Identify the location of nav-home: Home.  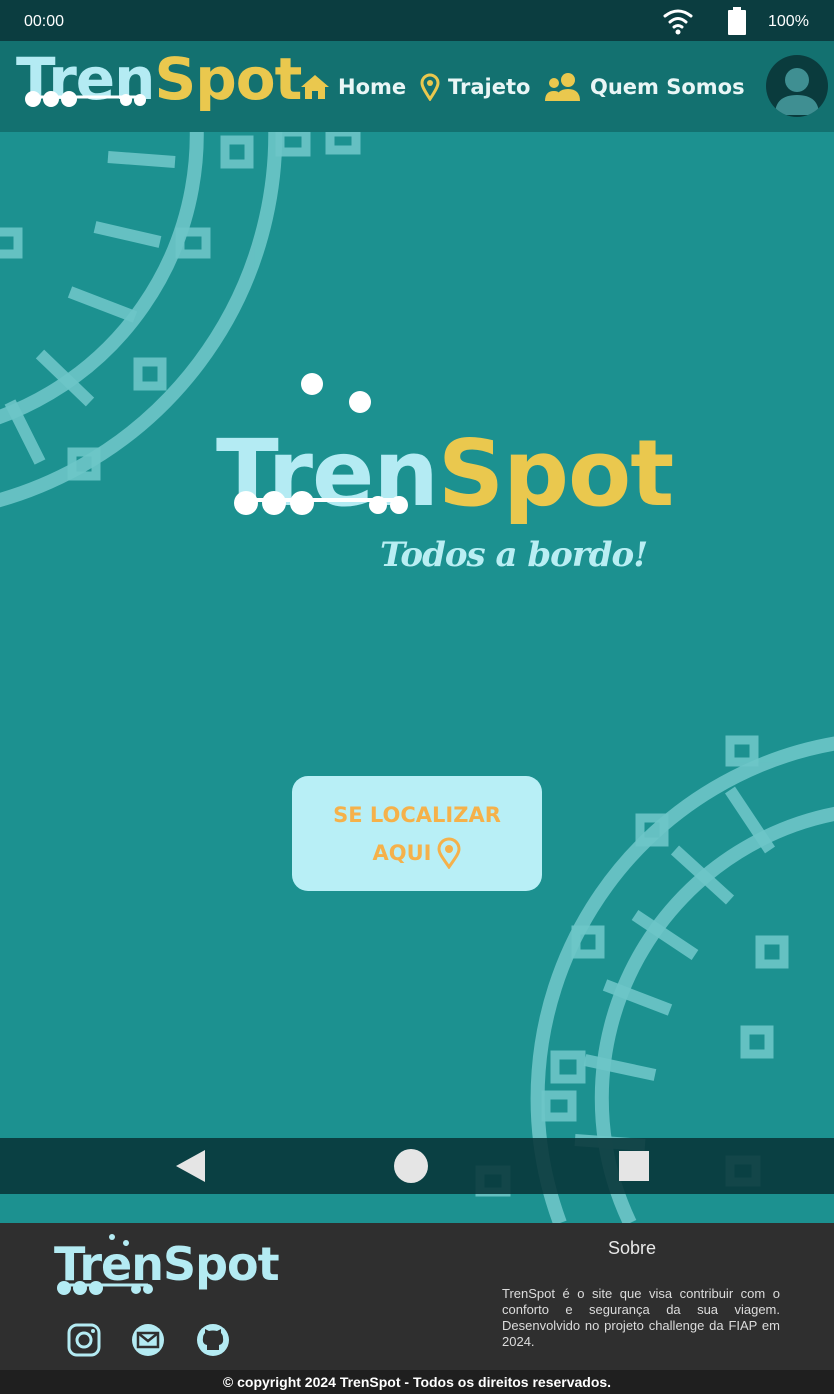
(353, 87).